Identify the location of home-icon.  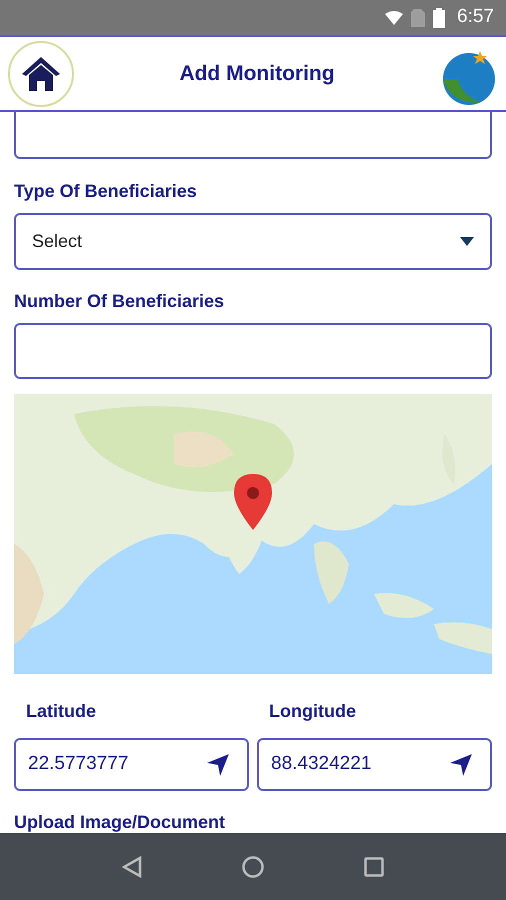
(41, 73).